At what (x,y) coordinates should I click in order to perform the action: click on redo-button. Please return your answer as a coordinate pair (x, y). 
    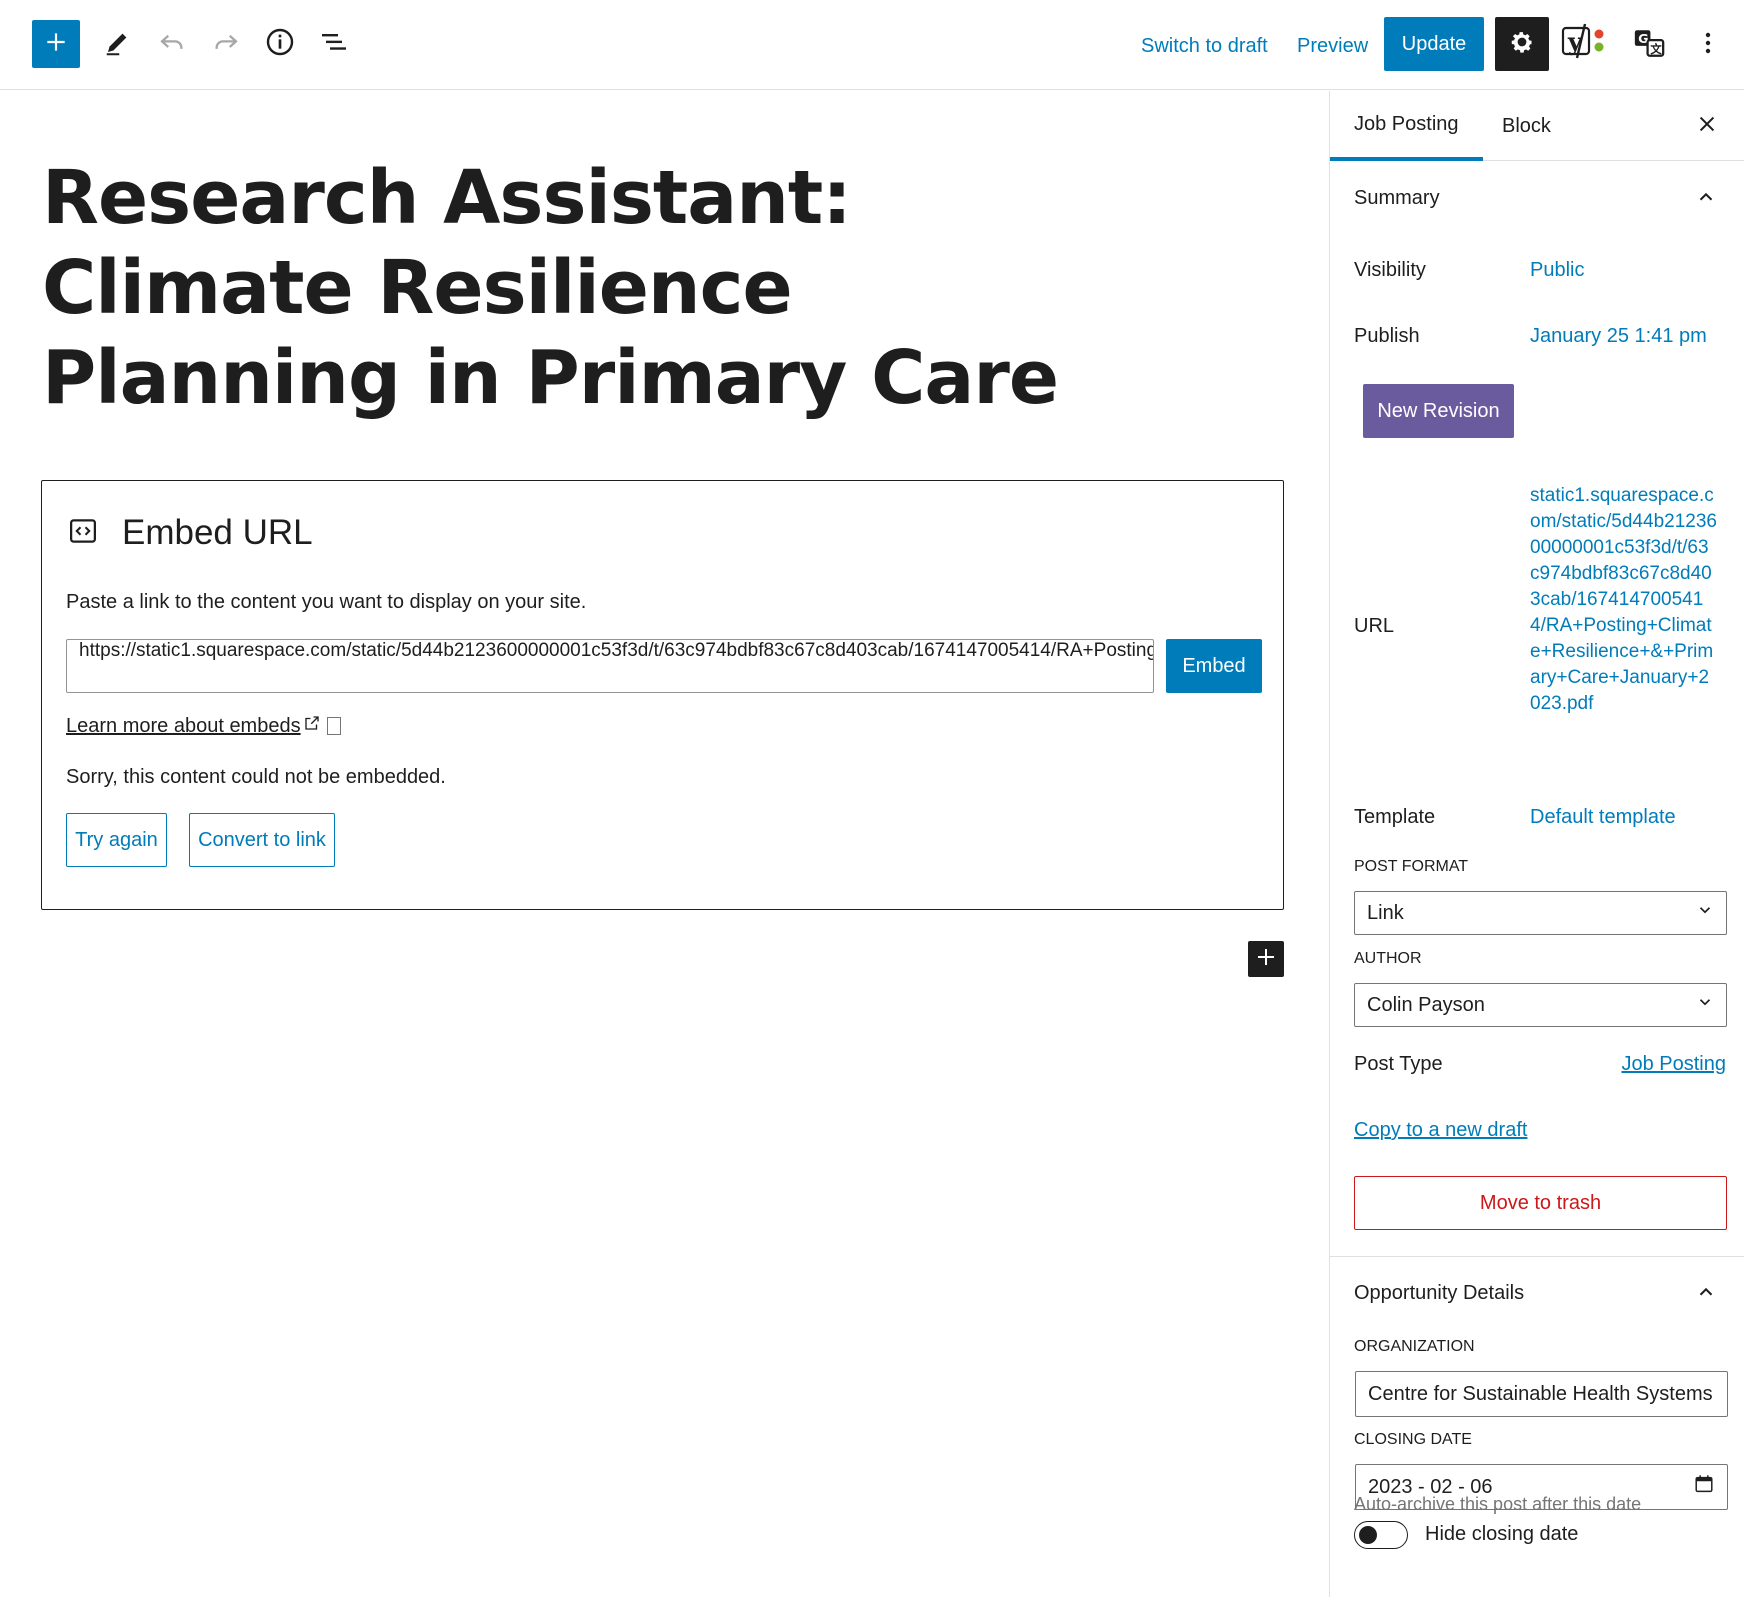
    Looking at the image, I should click on (226, 44).